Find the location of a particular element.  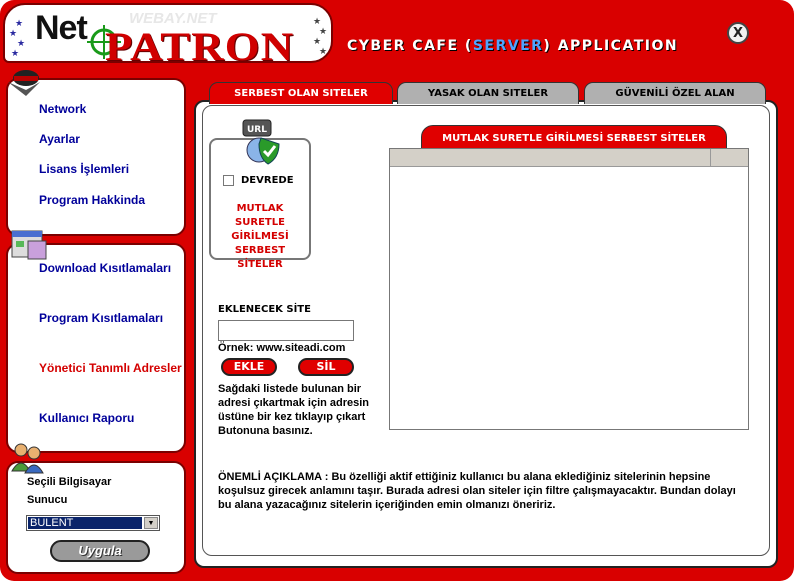

brand-net: Net is located at coordinates (61, 28).